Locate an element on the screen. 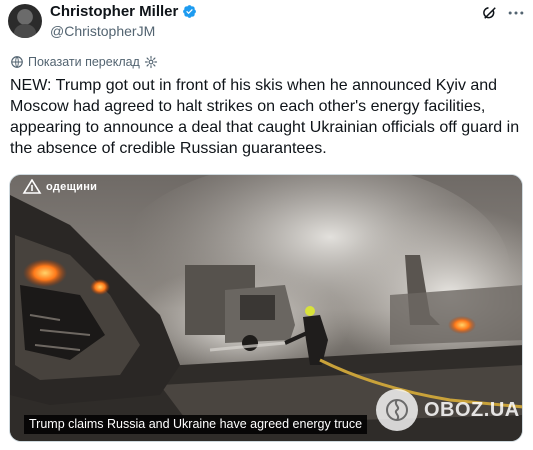 This screenshot has height=450, width=533. watermark-text: OBOZ.UA is located at coordinates (472, 409).